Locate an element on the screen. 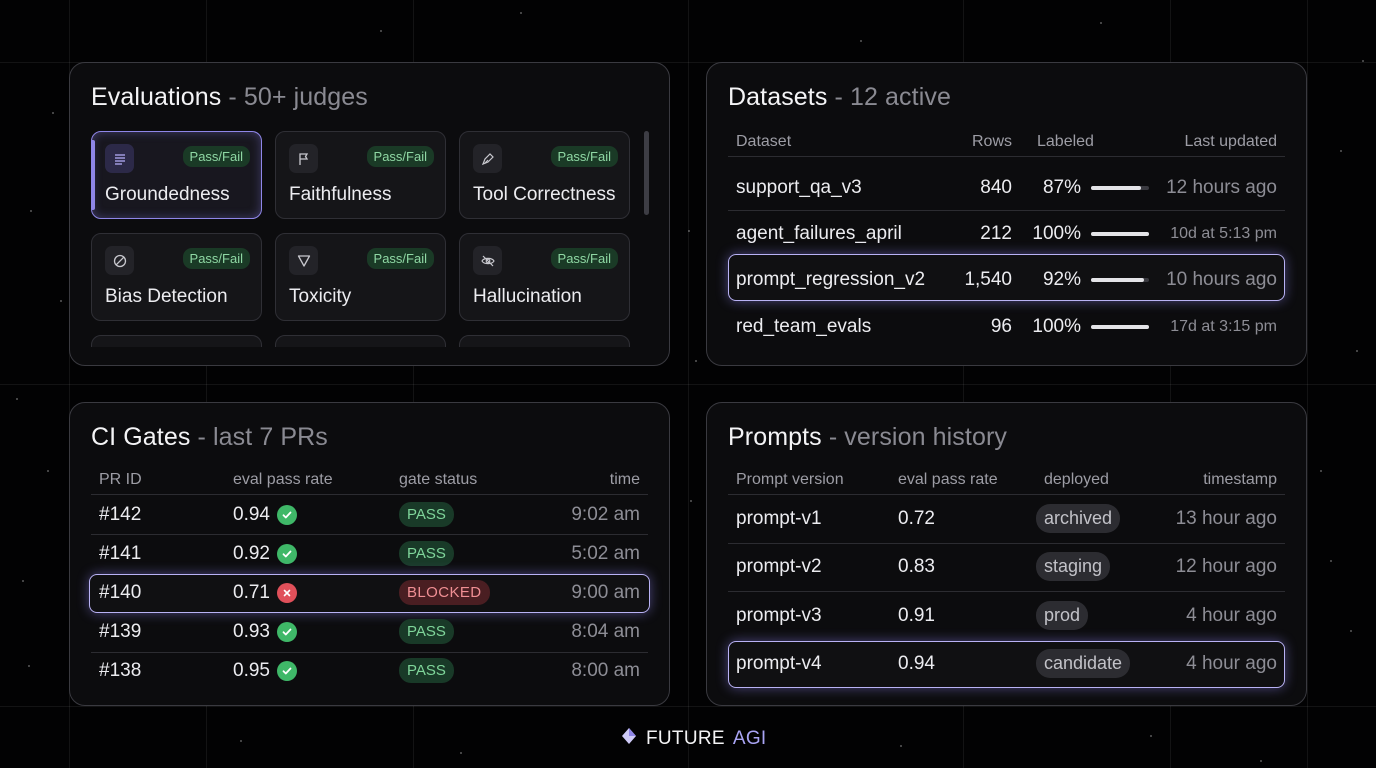  datasets-title-sub: - 12 active is located at coordinates (889, 97).